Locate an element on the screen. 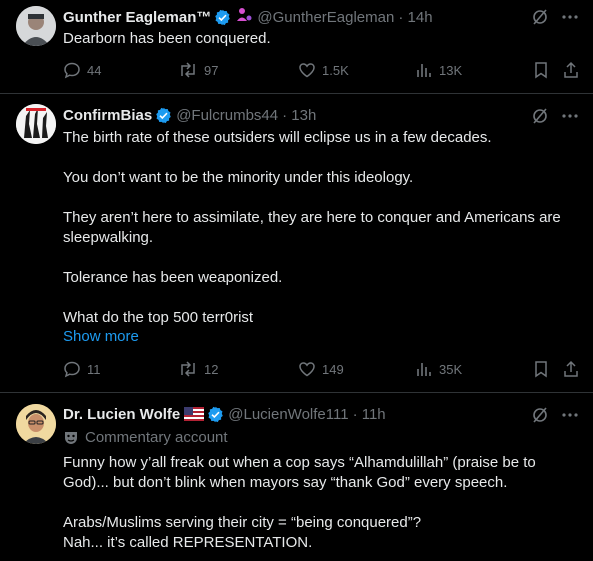 The width and height of the screenshot is (593, 561). account-badge-icon is located at coordinates (244, 17).